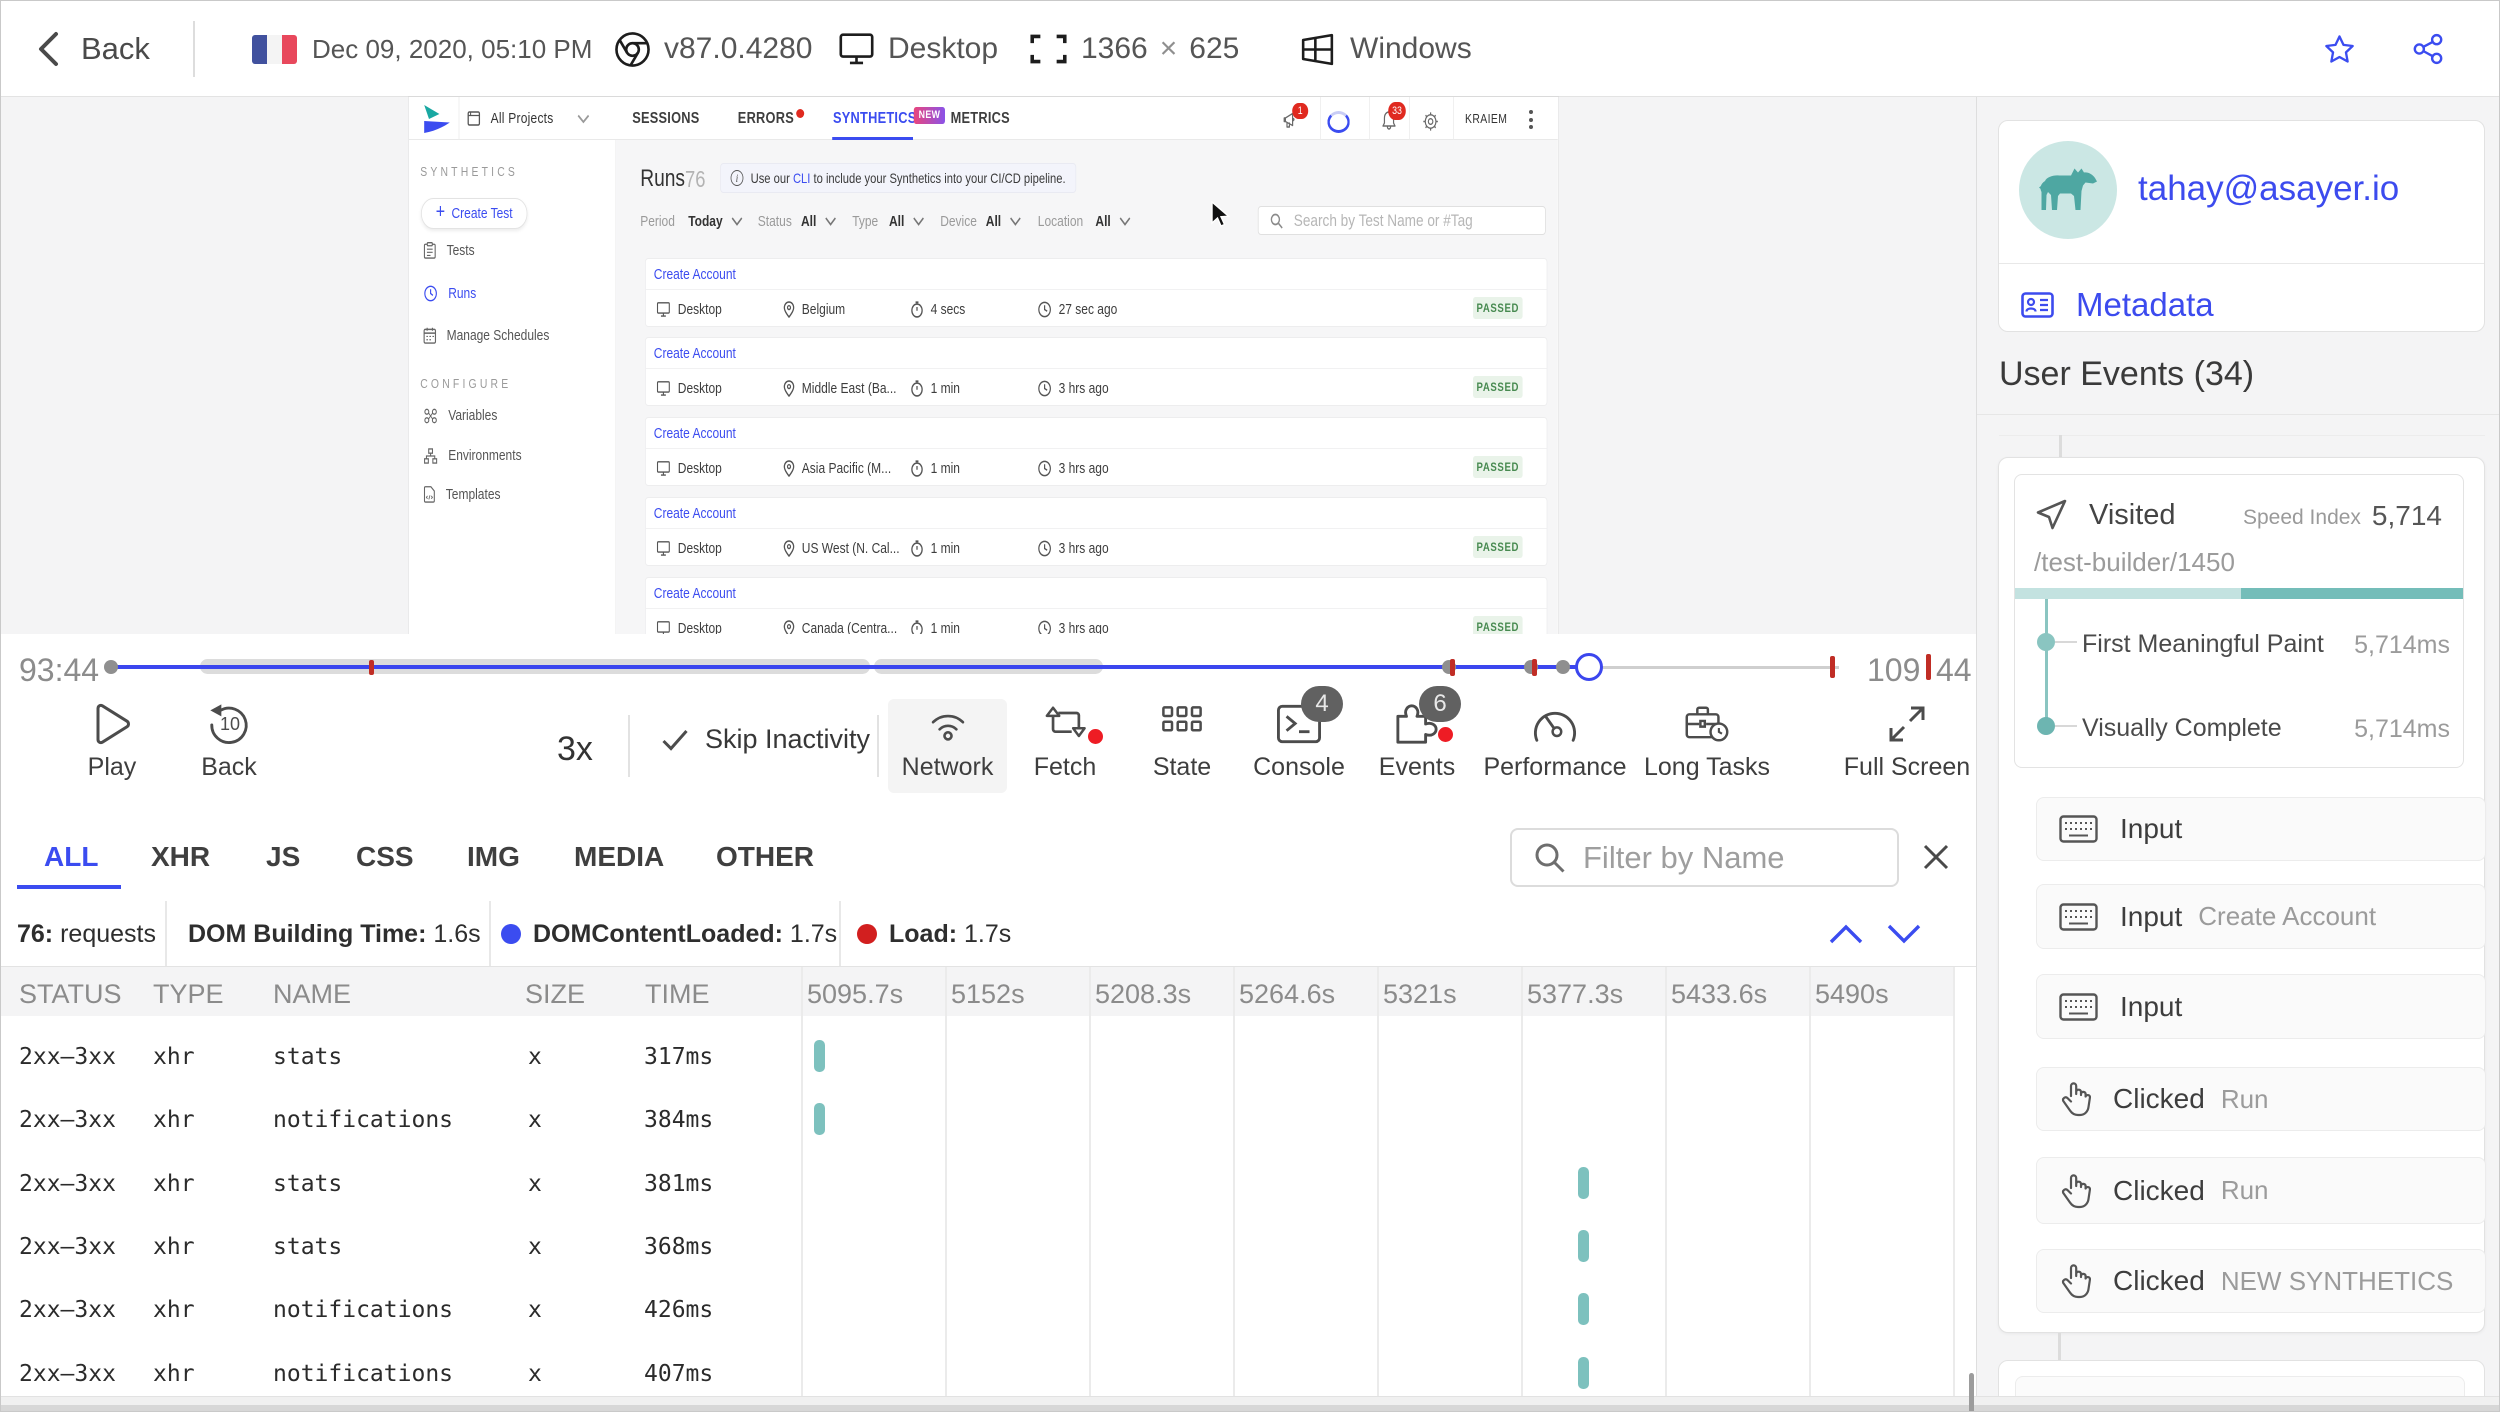 The image size is (2500, 1412). I want to click on timeline-progress, so click(848, 667).